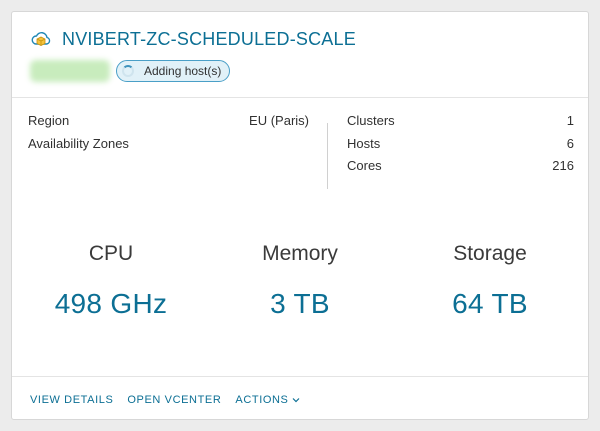 Image resolution: width=600 pixels, height=431 pixels. Describe the element at coordinates (49, 120) in the screenshot. I see `region-label: Region` at that location.